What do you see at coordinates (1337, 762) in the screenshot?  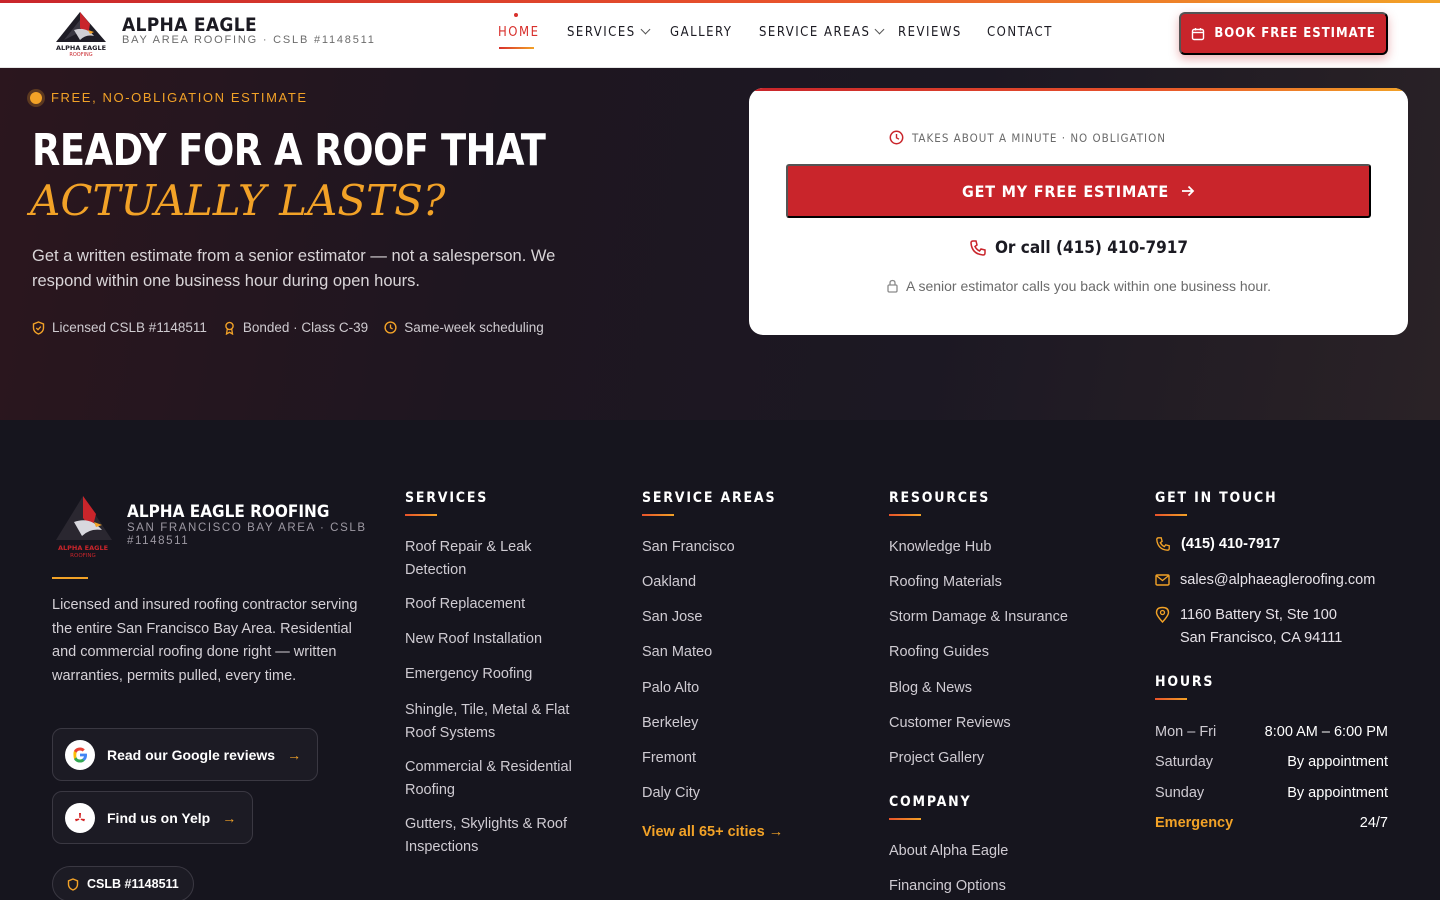 I see `hours-time: By appointment` at bounding box center [1337, 762].